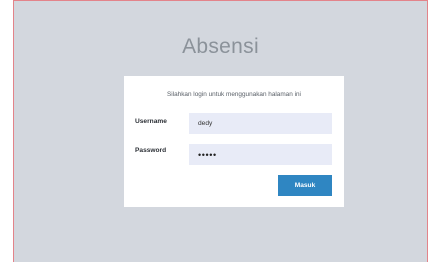 The image size is (430, 262). What do you see at coordinates (151, 150) in the screenshot?
I see `password-label: Password` at bounding box center [151, 150].